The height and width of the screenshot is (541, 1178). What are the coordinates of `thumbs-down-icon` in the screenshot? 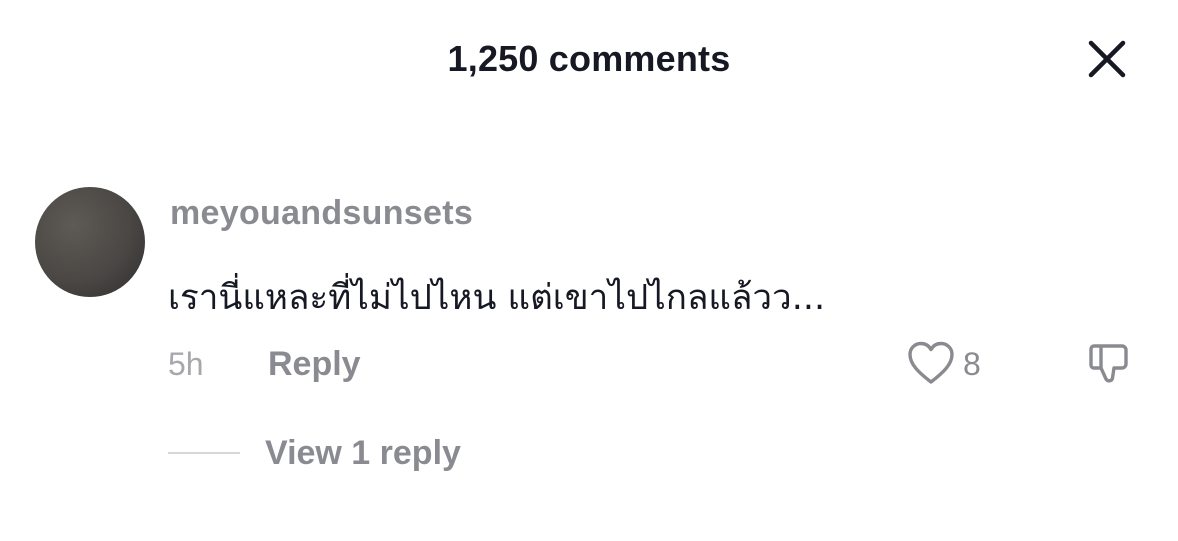 It's located at (1108, 363).